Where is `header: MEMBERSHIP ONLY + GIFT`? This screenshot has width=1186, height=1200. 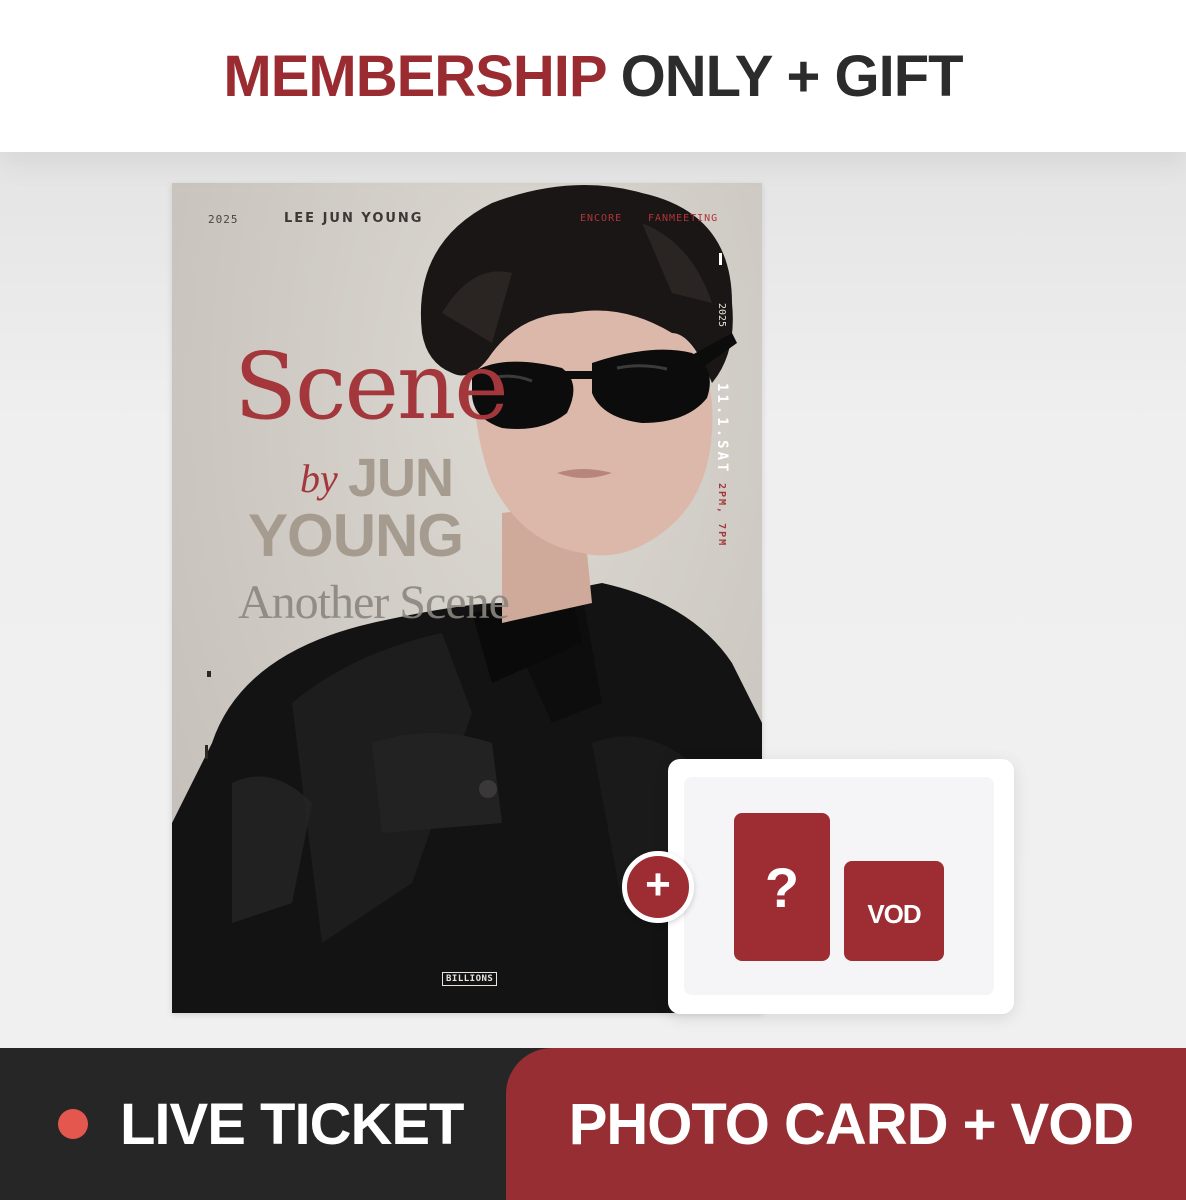
header: MEMBERSHIP ONLY + GIFT is located at coordinates (593, 76).